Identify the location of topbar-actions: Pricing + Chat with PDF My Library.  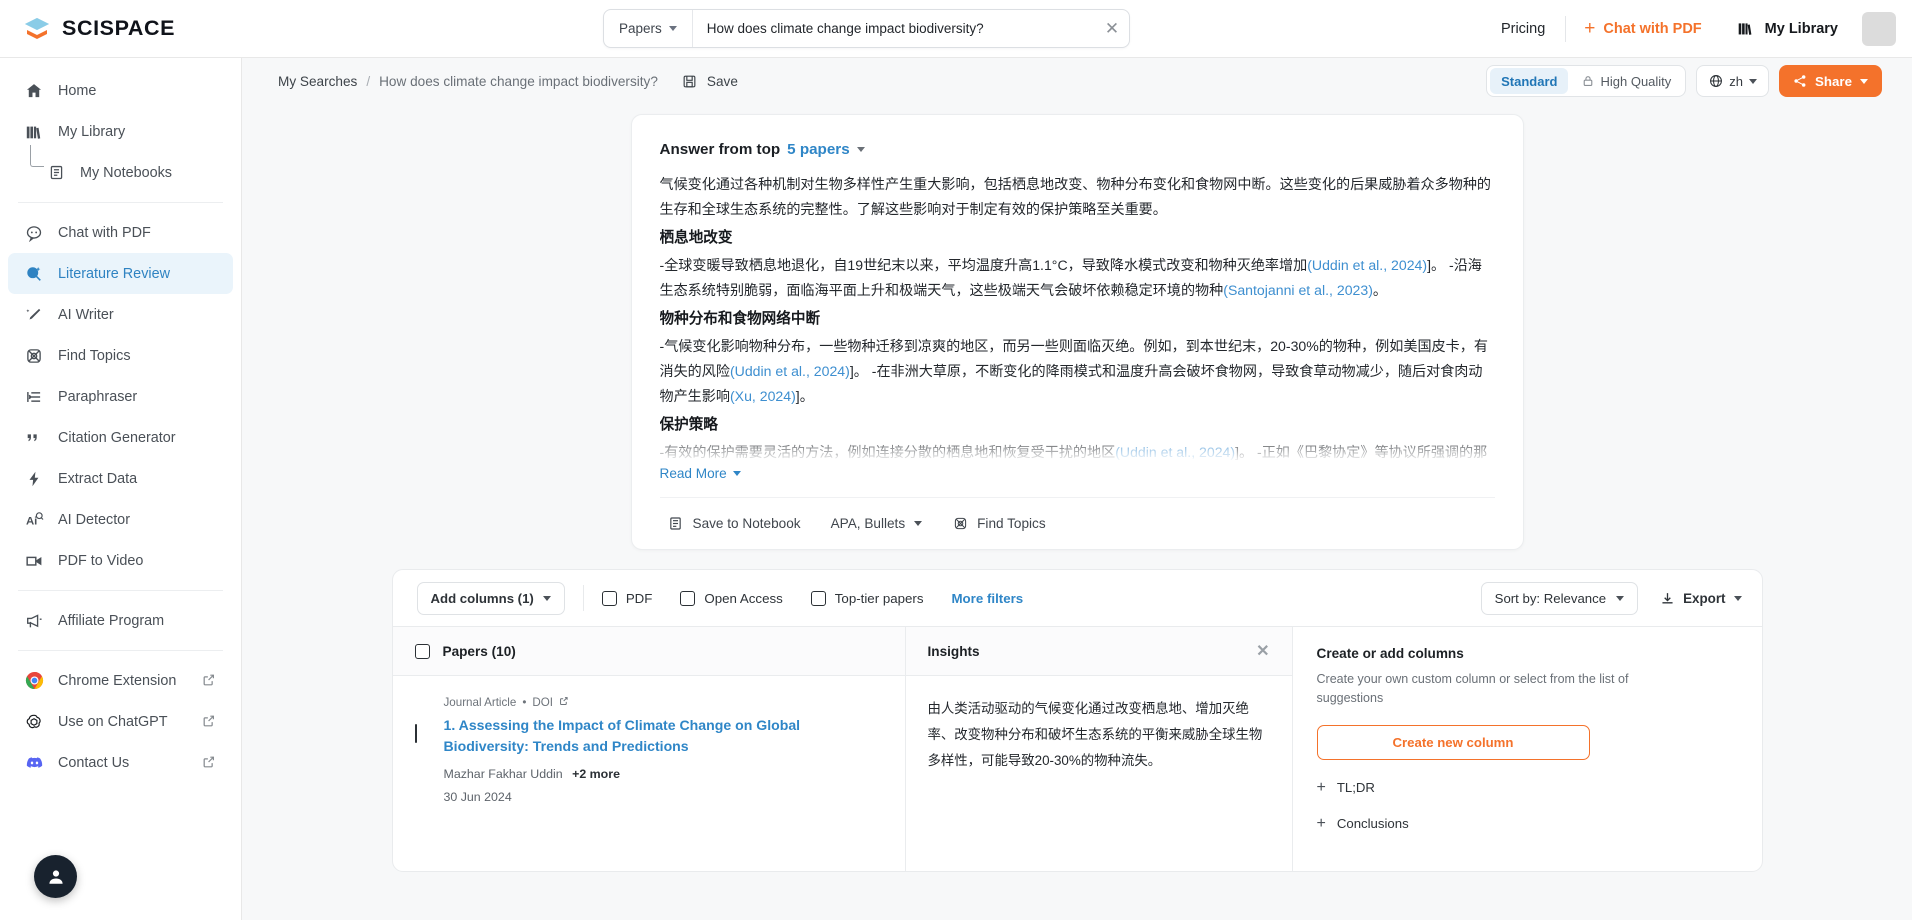
(1696, 28).